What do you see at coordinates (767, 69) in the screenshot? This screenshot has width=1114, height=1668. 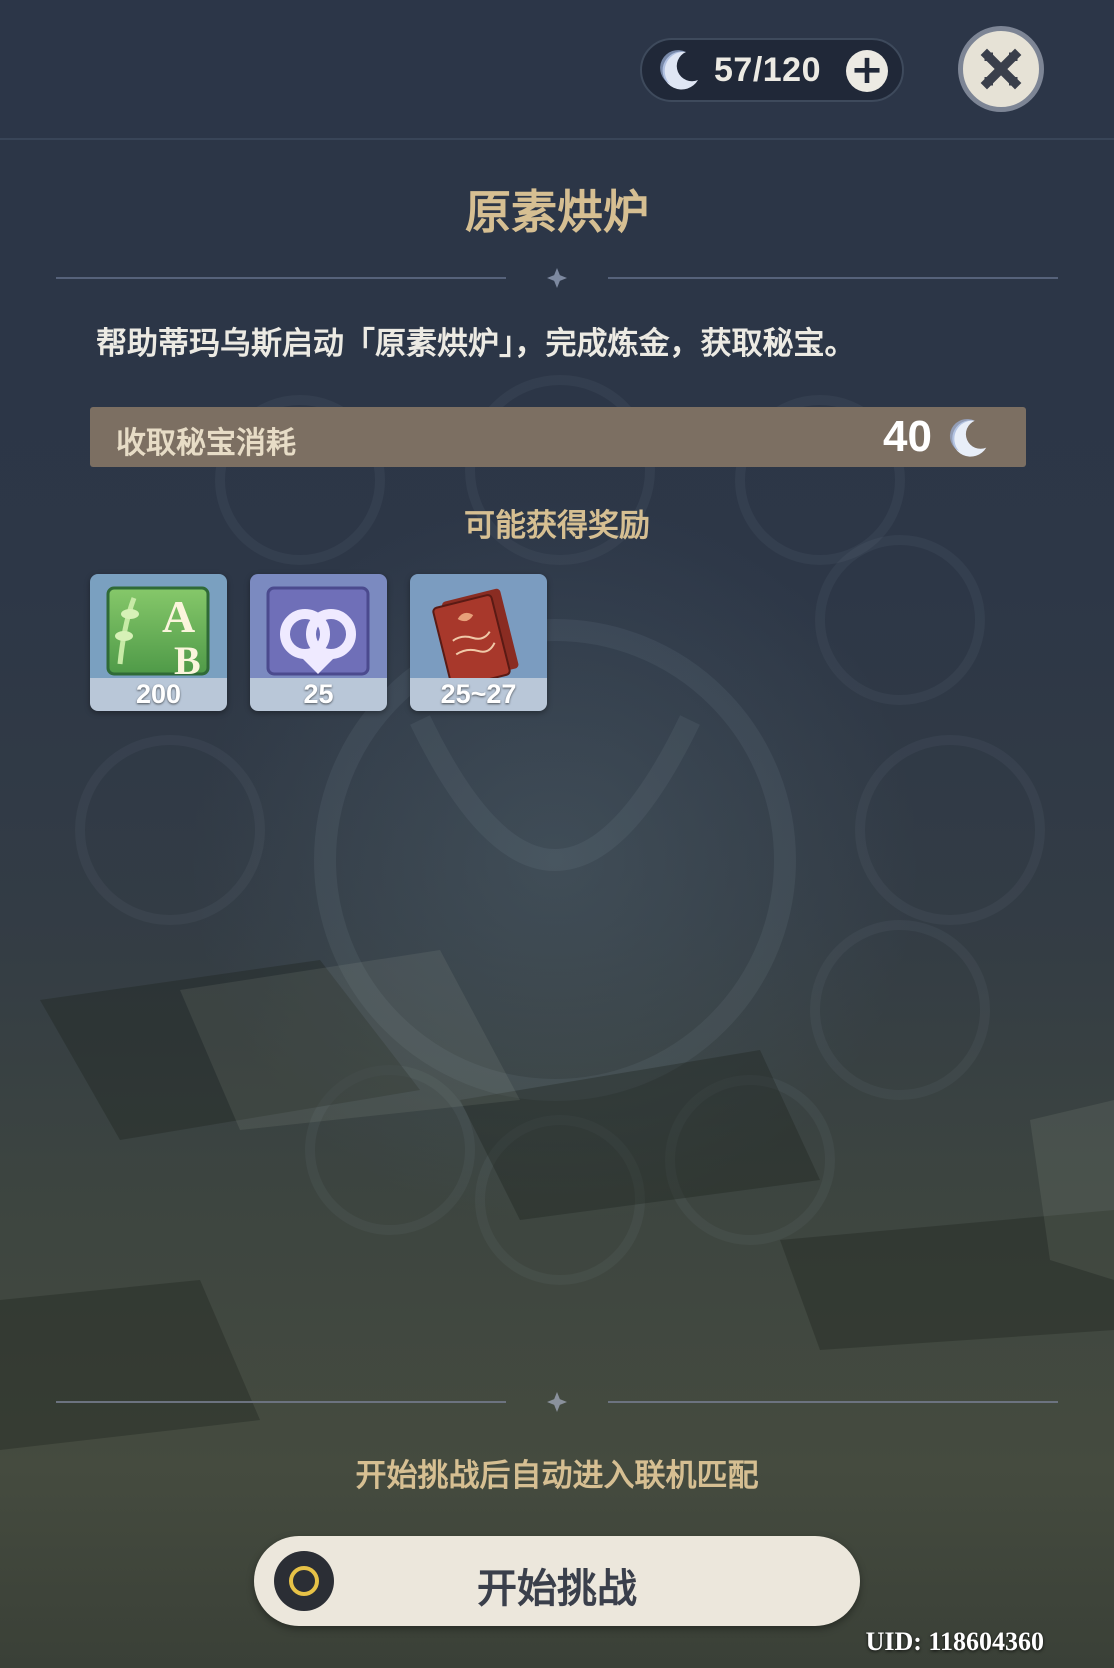 I see `resin-count: 57/120` at bounding box center [767, 69].